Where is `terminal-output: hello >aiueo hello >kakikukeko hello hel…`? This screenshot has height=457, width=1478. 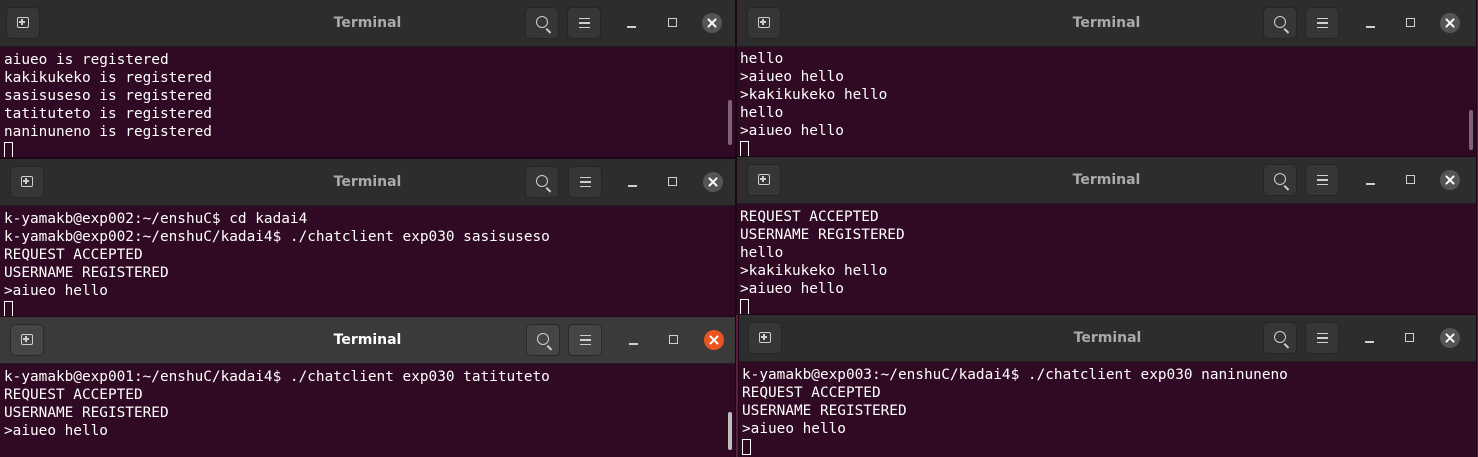
terminal-output: hello >aiueo hello >kakikukeko hello hel… is located at coordinates (1106, 102).